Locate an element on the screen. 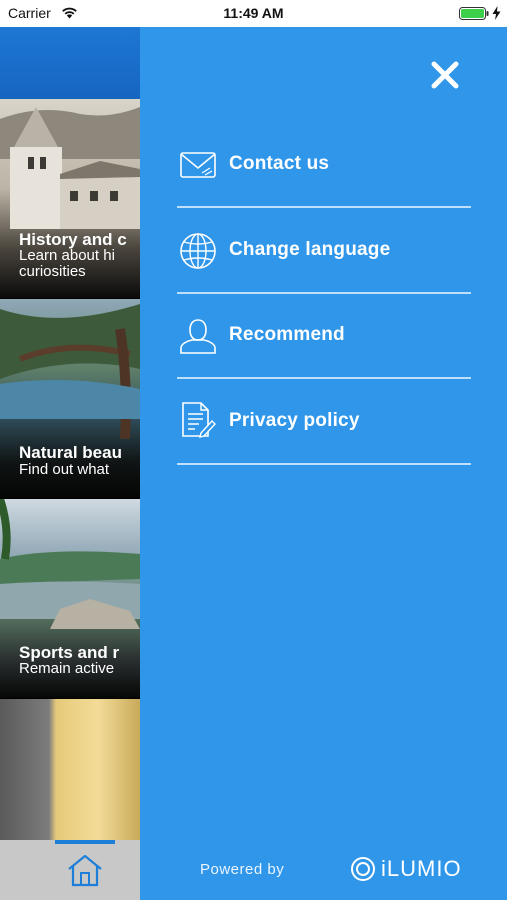  active-tab-indicator is located at coordinates (85, 842).